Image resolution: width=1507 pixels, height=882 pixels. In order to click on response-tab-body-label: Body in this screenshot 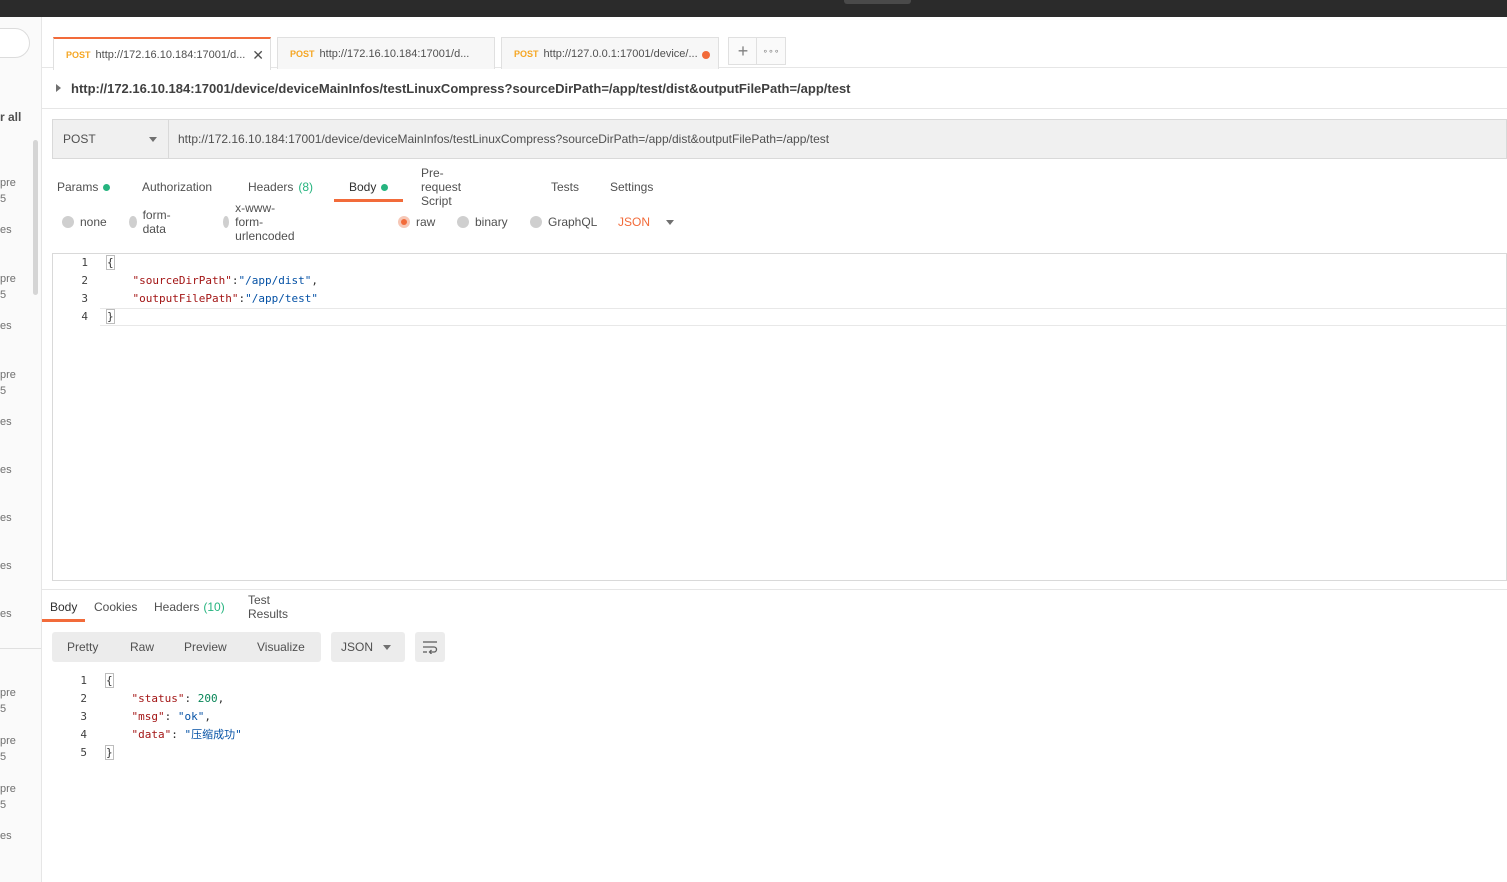, I will do `click(64, 607)`.